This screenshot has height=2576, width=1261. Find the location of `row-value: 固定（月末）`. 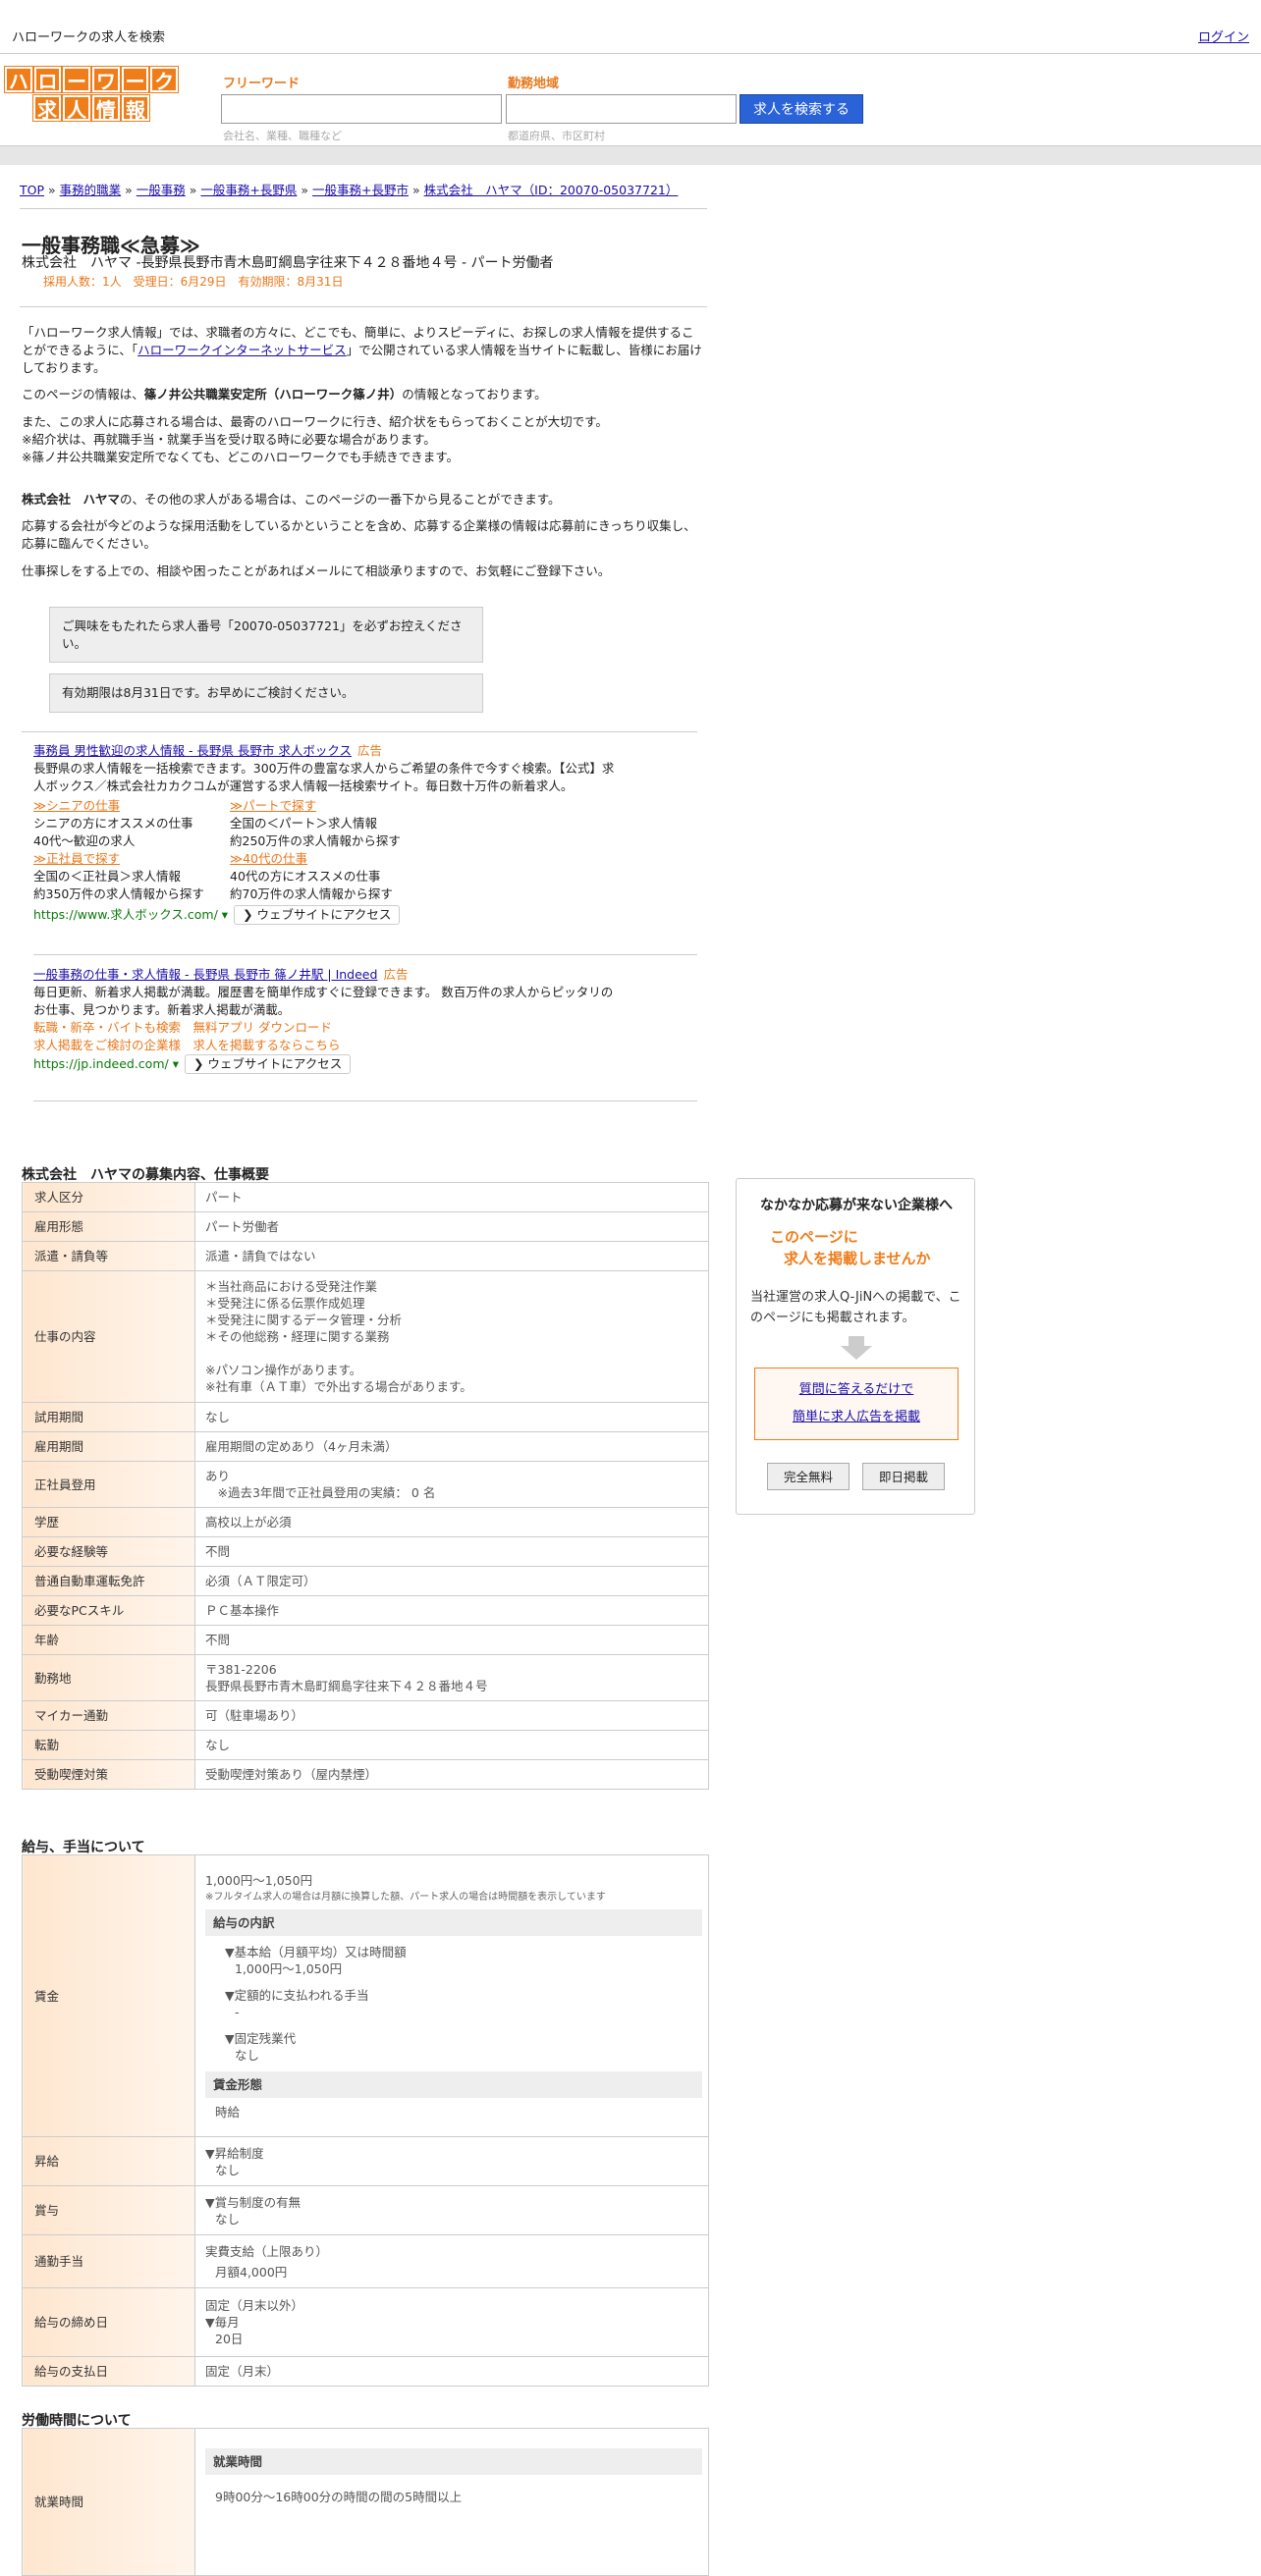

row-value: 固定（月末） is located at coordinates (451, 2371).